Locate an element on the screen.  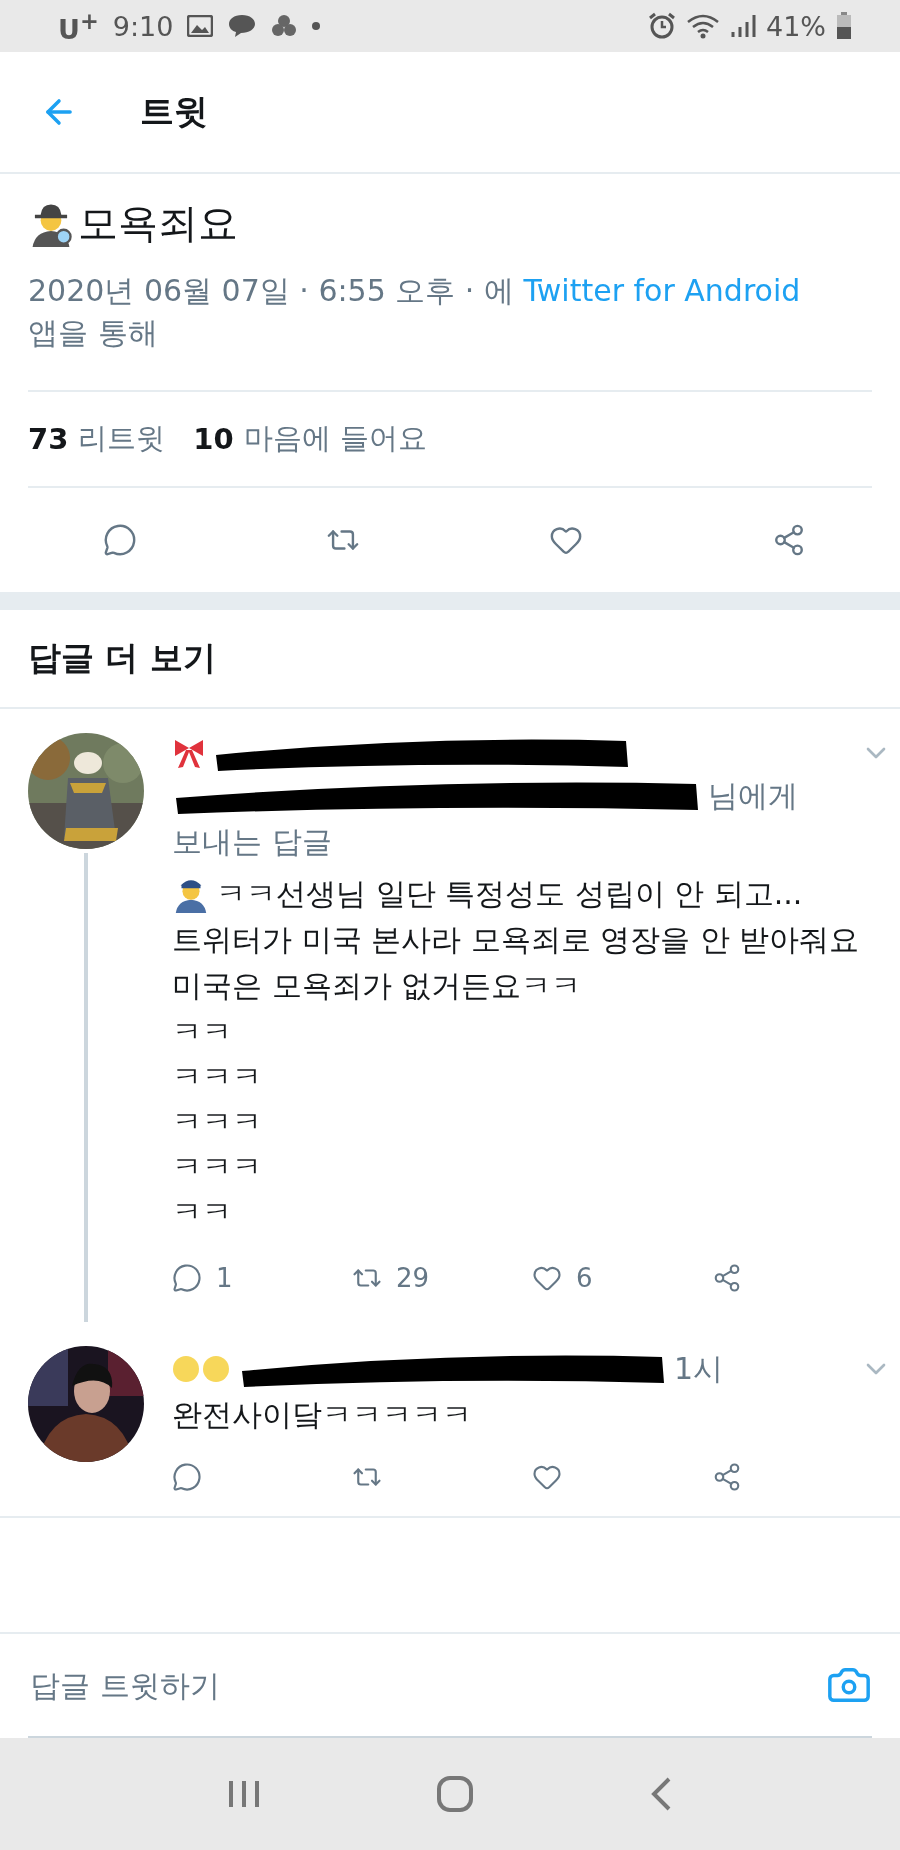
reply-text: 미국은 모욕죄가 없거든요ㅋㅋ is located at coordinates (377, 986).